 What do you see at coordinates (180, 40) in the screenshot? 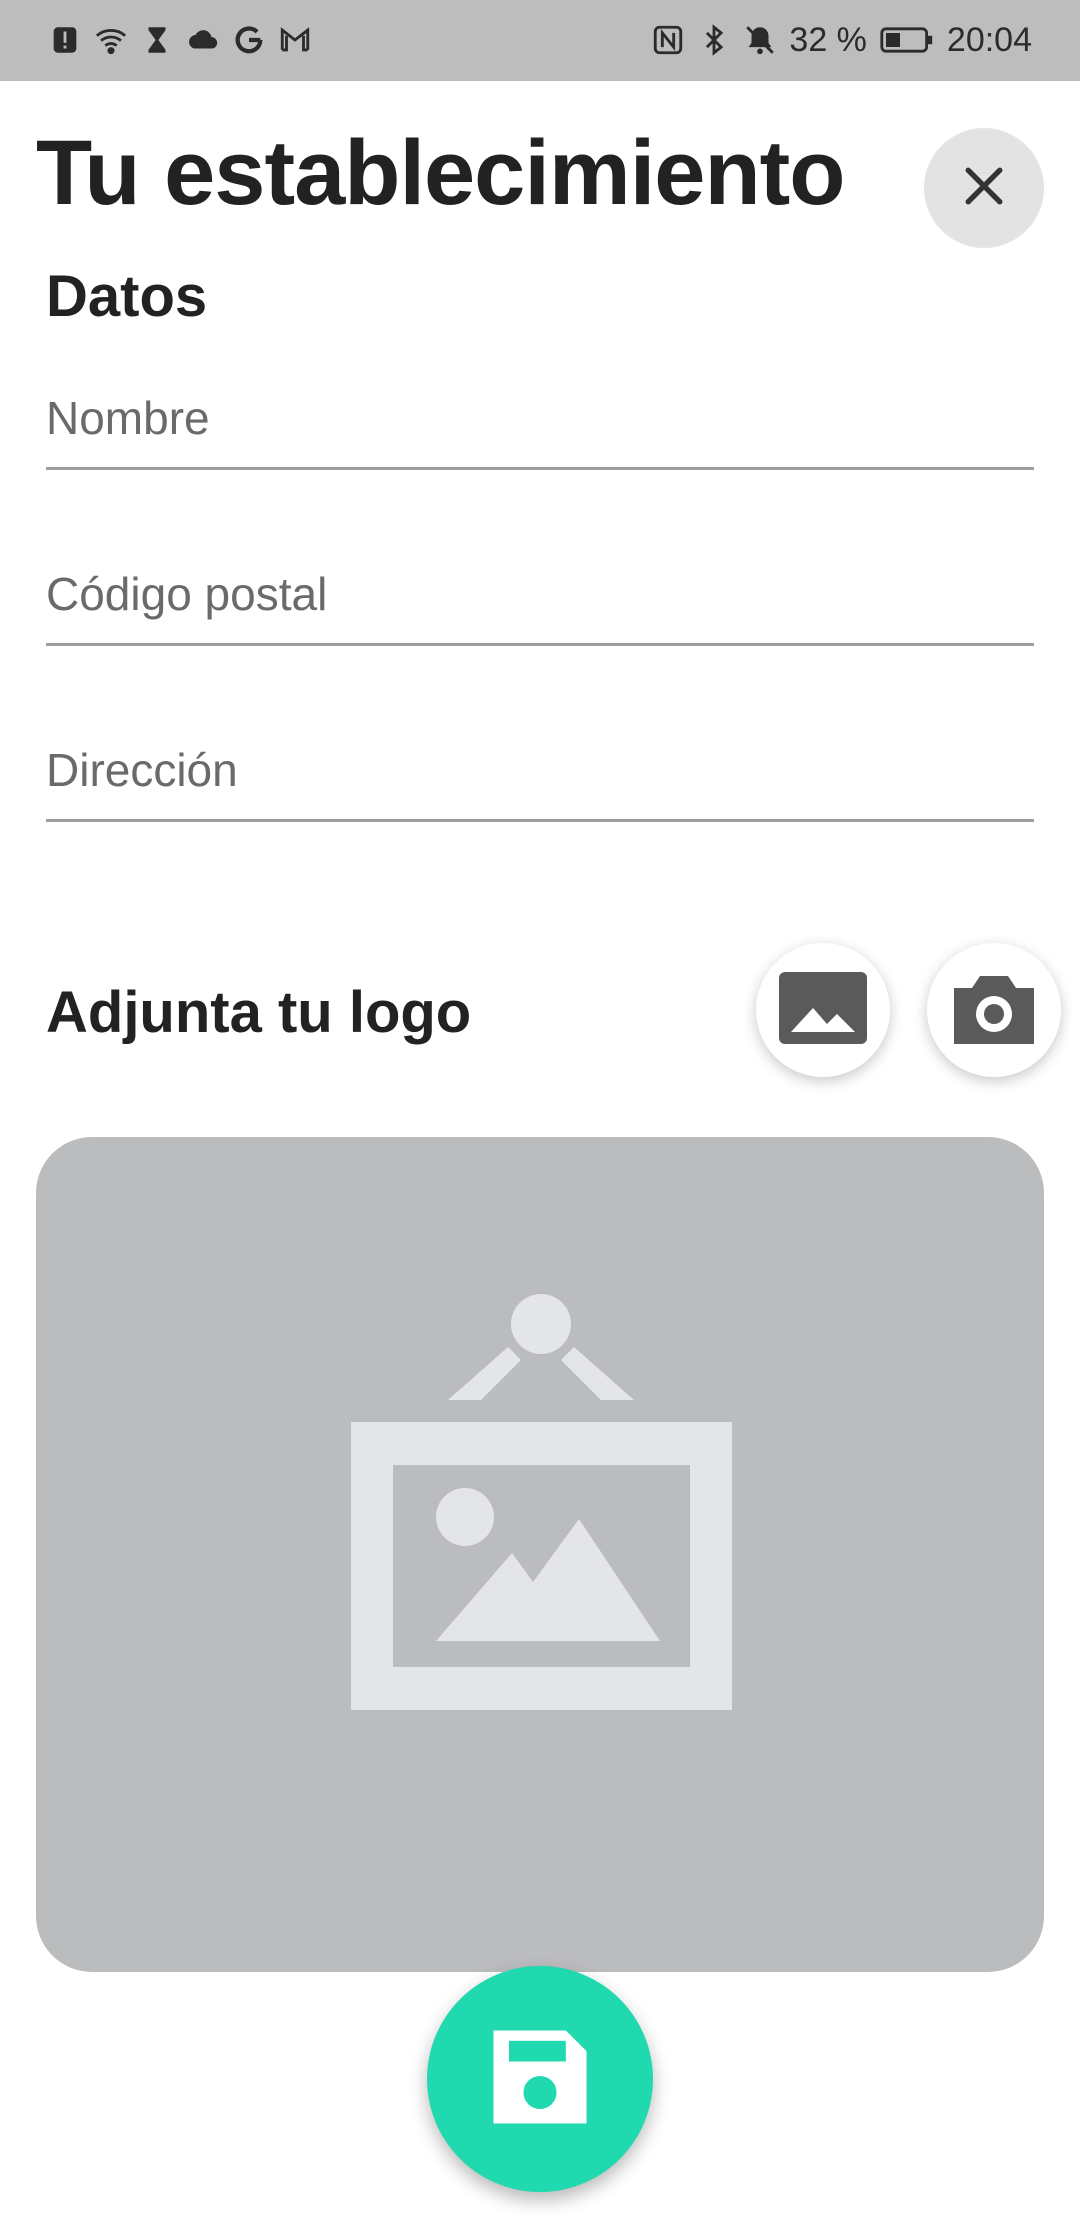
I see `status-bar-left-icons` at bounding box center [180, 40].